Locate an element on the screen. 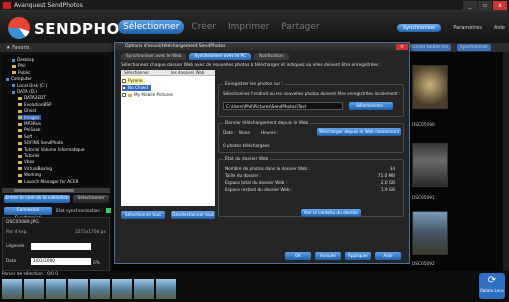 Image resolution: width=509 pixels, height=302 pixels. dialog-close-button: × is located at coordinates (402, 47).